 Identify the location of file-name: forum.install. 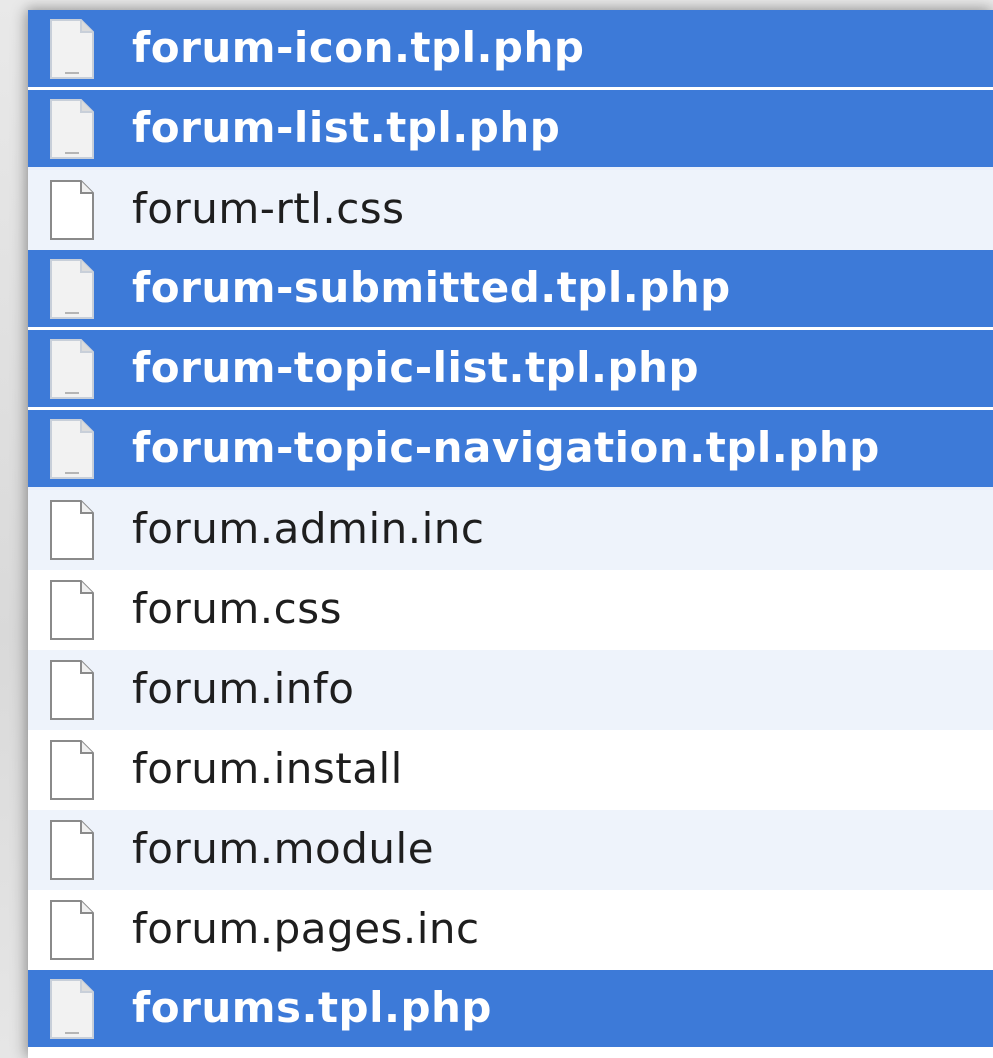
(267, 768).